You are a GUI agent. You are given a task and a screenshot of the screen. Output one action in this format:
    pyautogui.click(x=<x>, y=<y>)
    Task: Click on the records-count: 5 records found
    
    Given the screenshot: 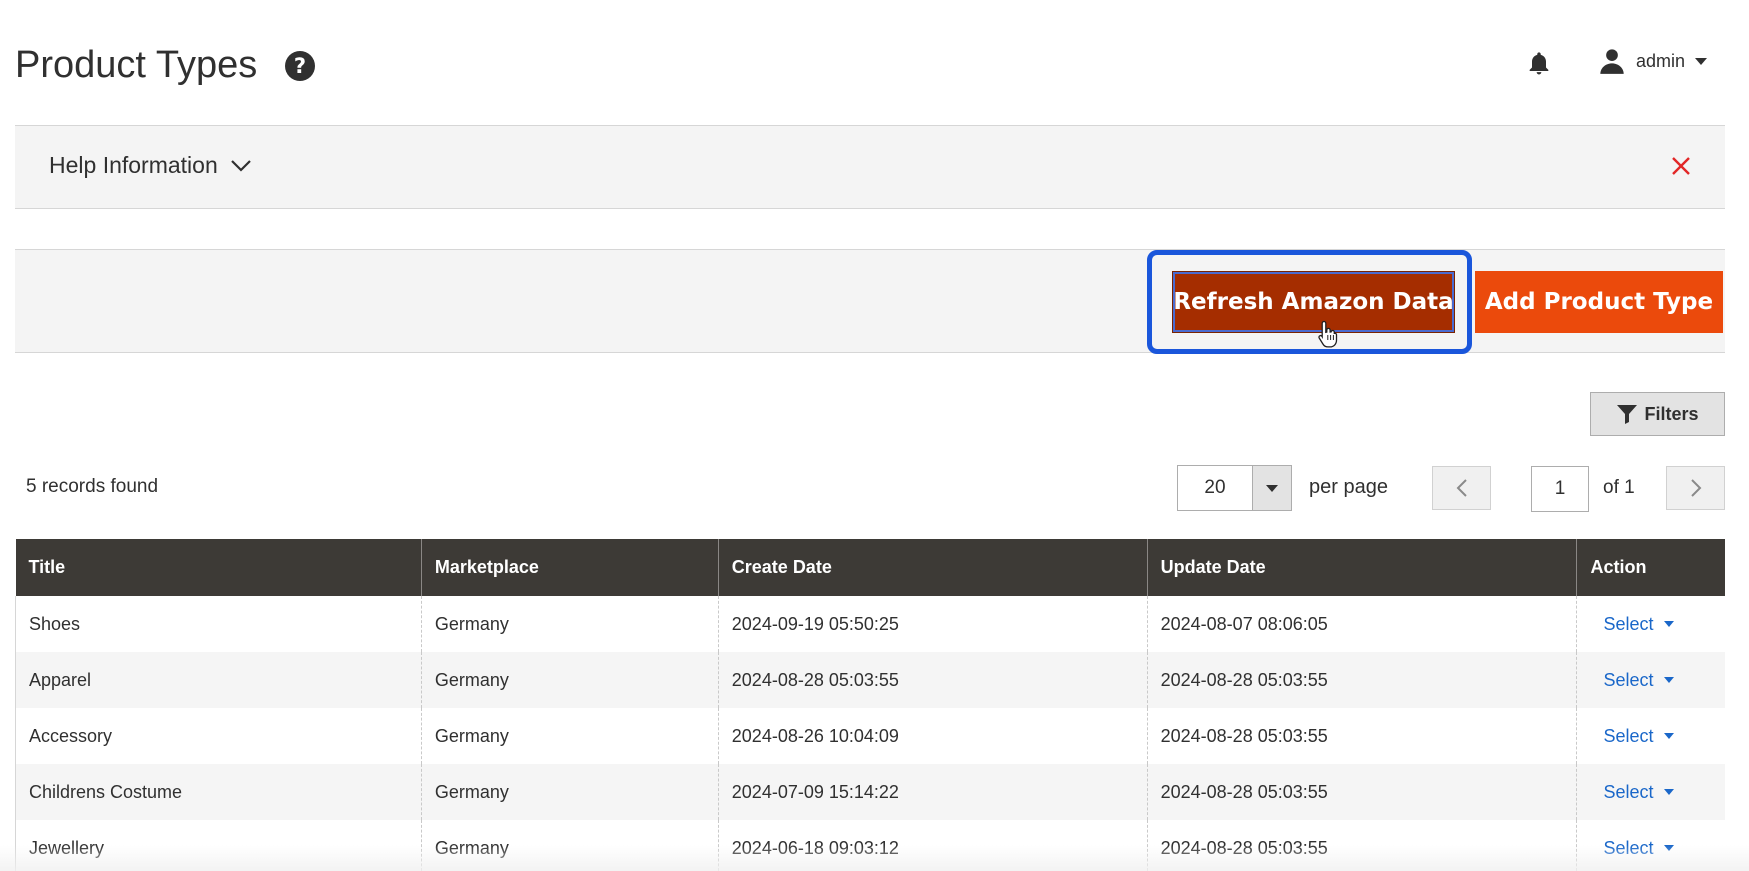 What is the action you would take?
    pyautogui.click(x=92, y=486)
    